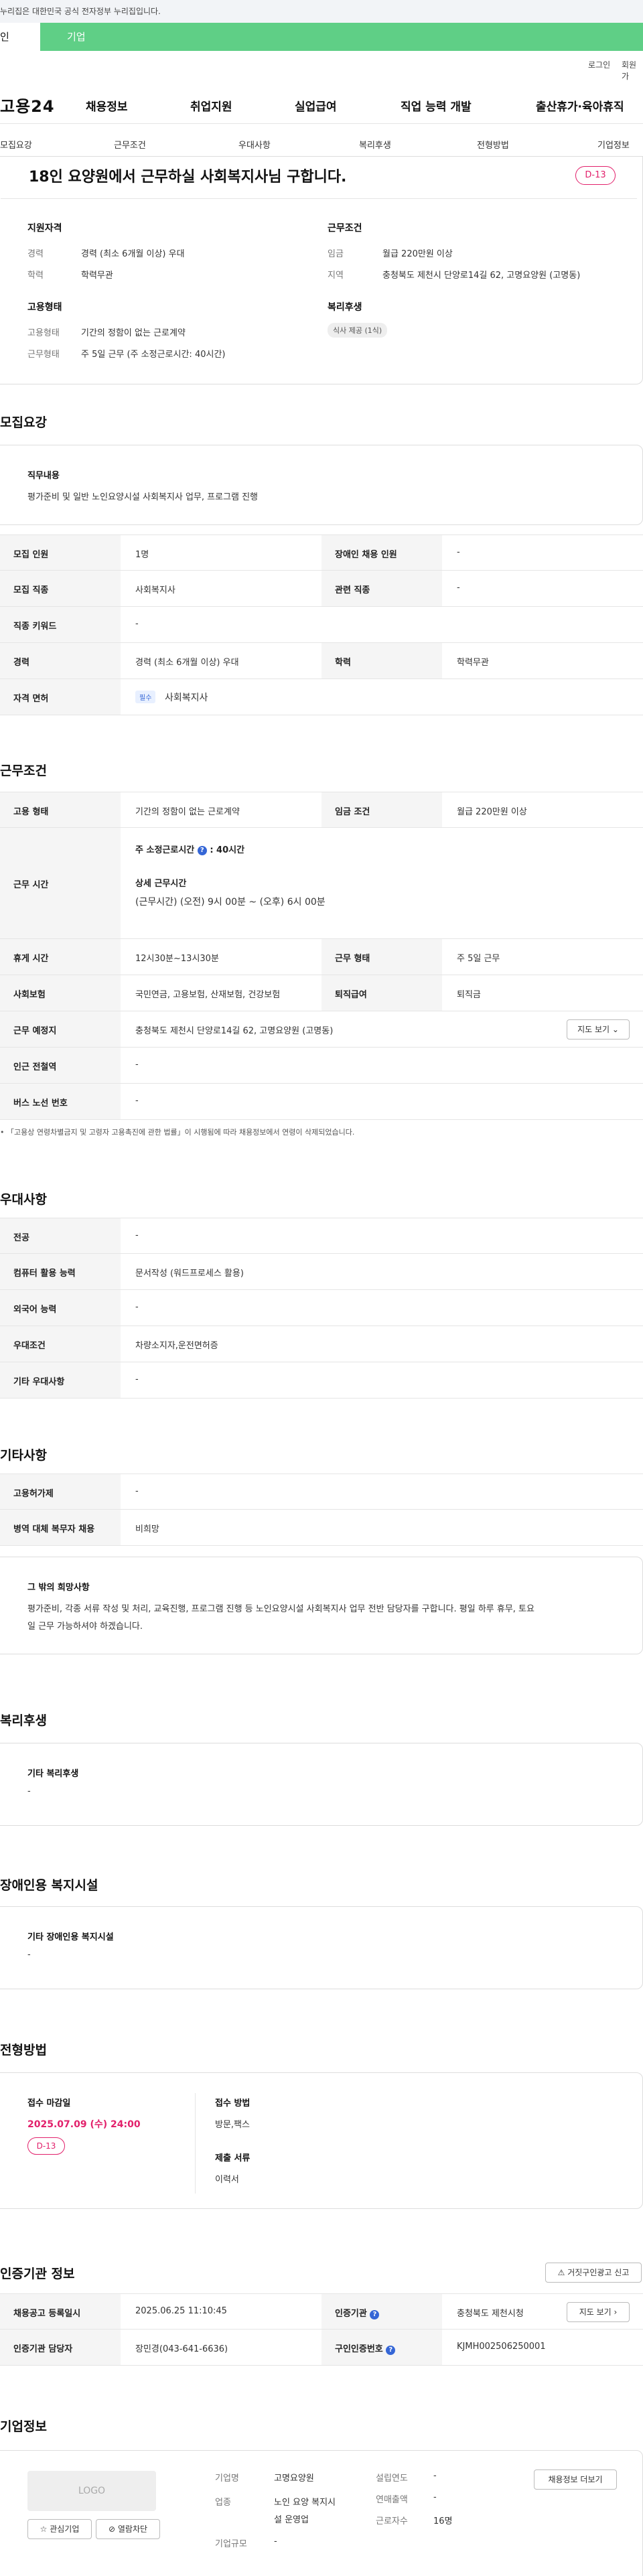 This screenshot has height=2576, width=643. I want to click on block-icon: ⊘, so click(112, 2529).